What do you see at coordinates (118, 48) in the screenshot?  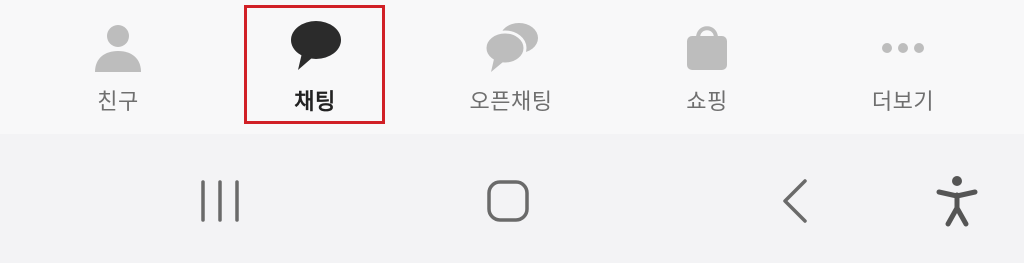 I see `person-icon` at bounding box center [118, 48].